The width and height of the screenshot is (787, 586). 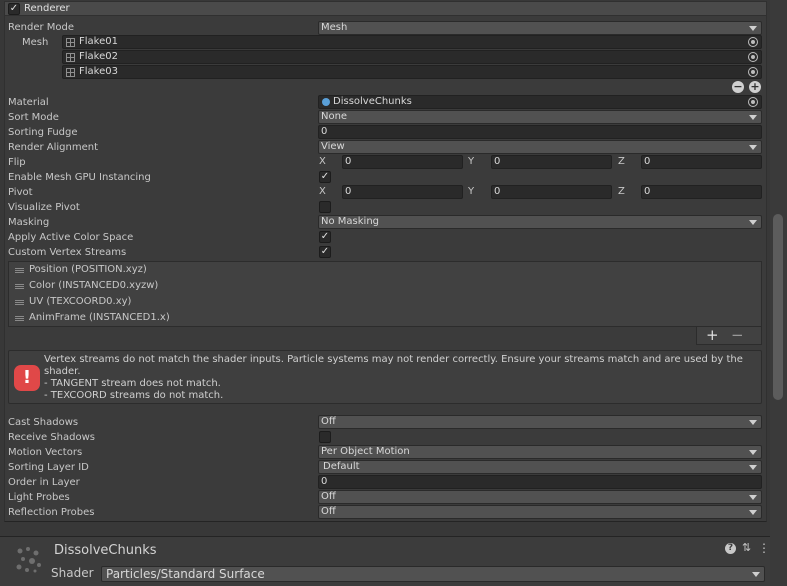 What do you see at coordinates (540, 222) in the screenshot?
I see `masking-dropdown: No Masking` at bounding box center [540, 222].